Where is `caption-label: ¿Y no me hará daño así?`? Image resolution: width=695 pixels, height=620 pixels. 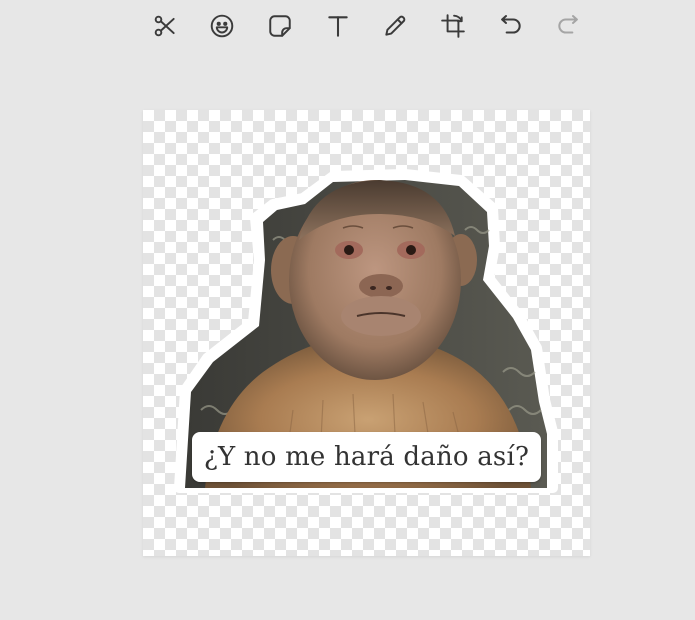
caption-label: ¿Y no me hará daño así? is located at coordinates (366, 457).